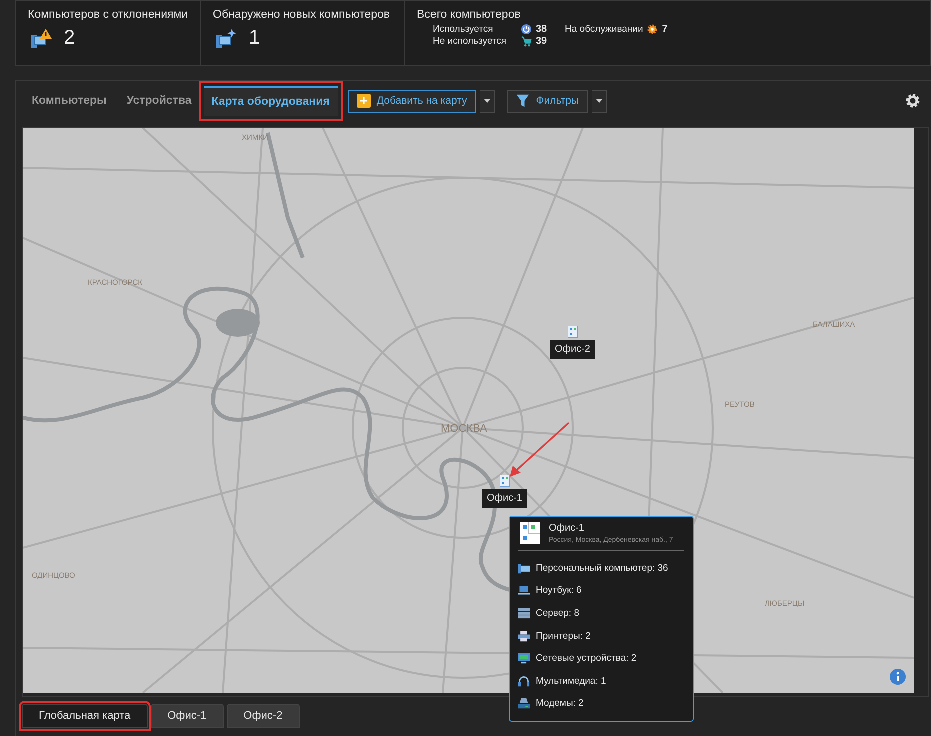 This screenshot has height=736, width=931. I want to click on settings-icon, so click(913, 101).